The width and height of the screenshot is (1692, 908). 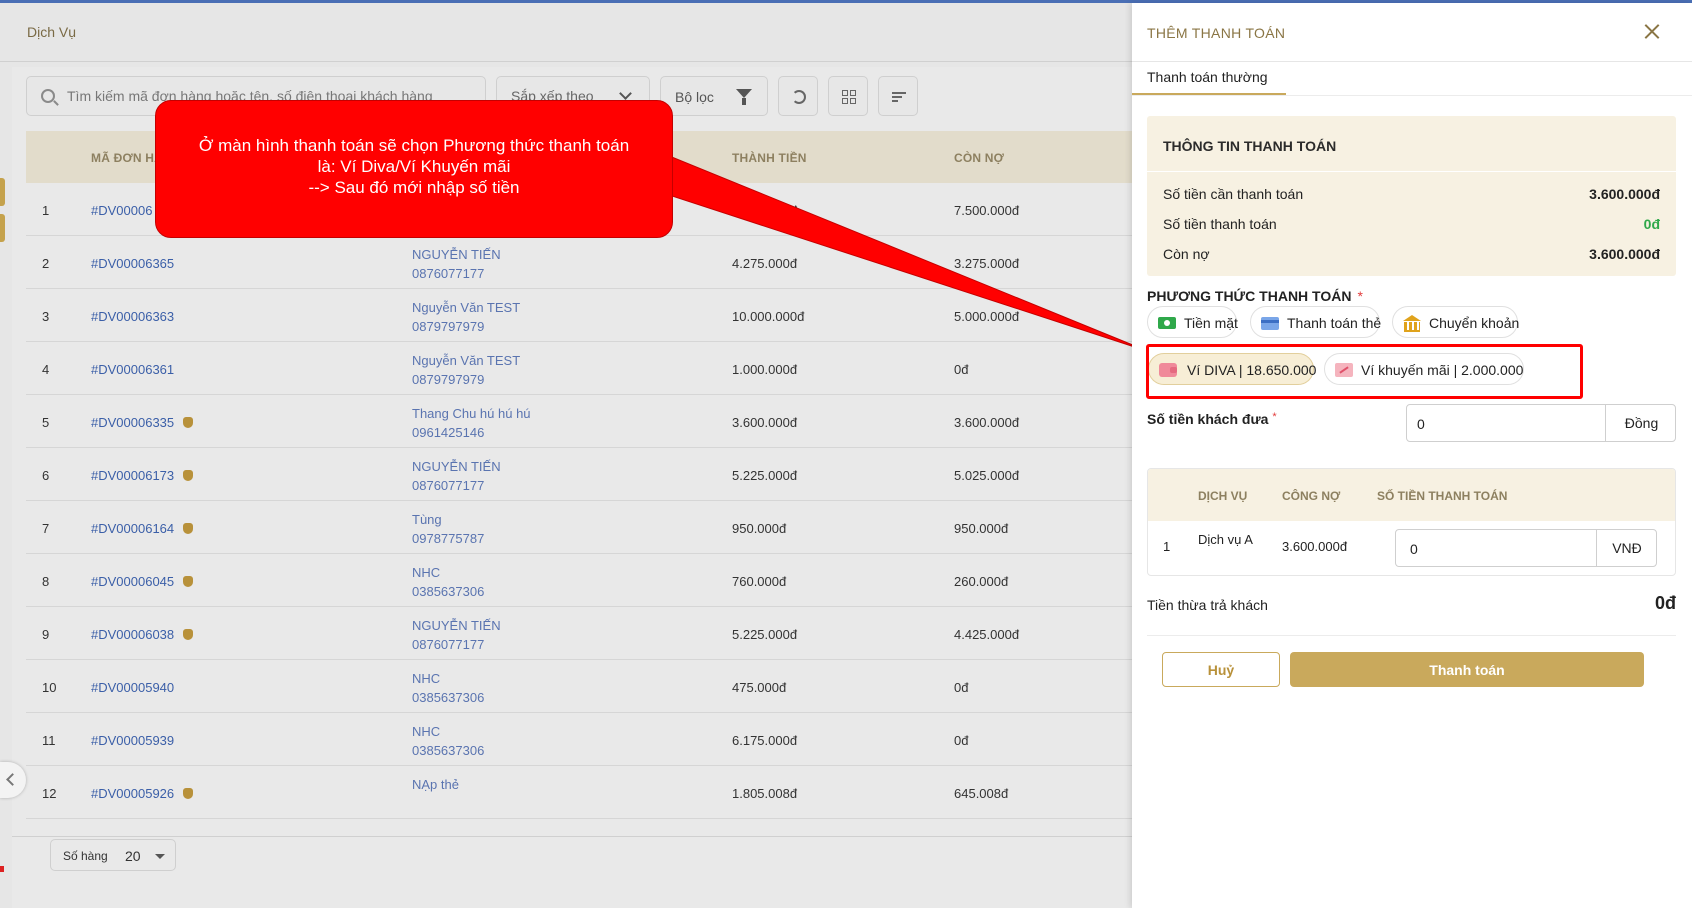 I want to click on drawer-title: THÊM THANH TOÁN, so click(x=1216, y=33).